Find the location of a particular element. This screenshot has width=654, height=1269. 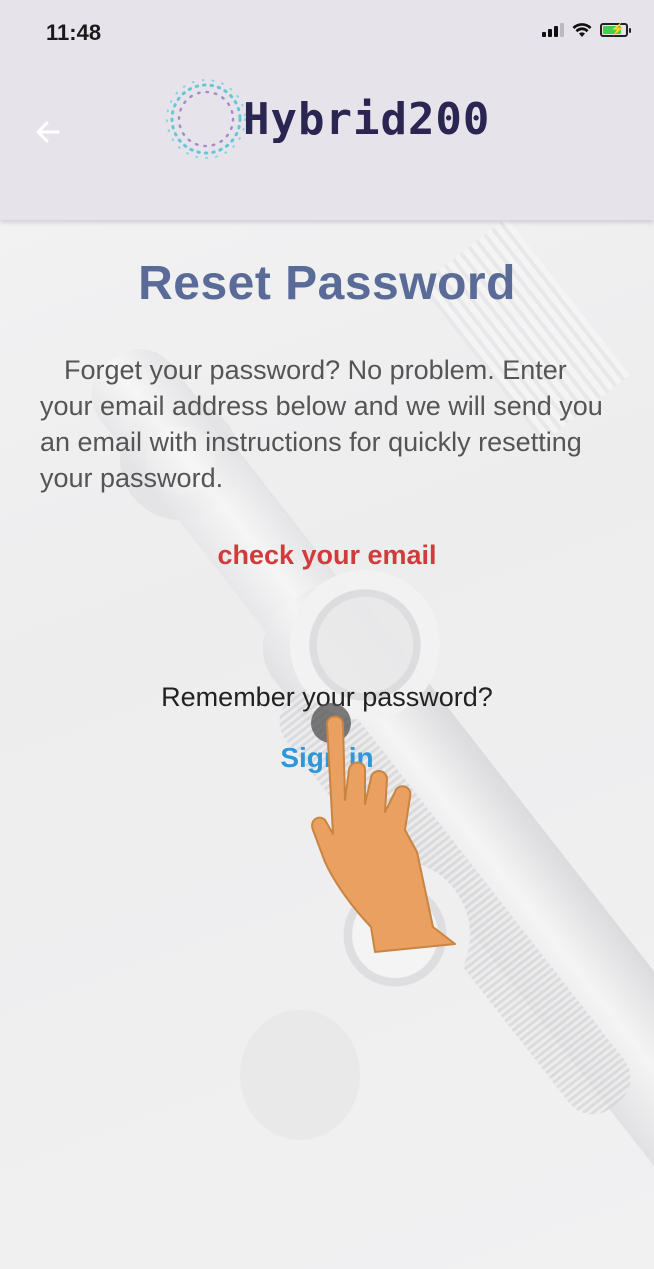

pointing-hand-icon is located at coordinates (383, 834).